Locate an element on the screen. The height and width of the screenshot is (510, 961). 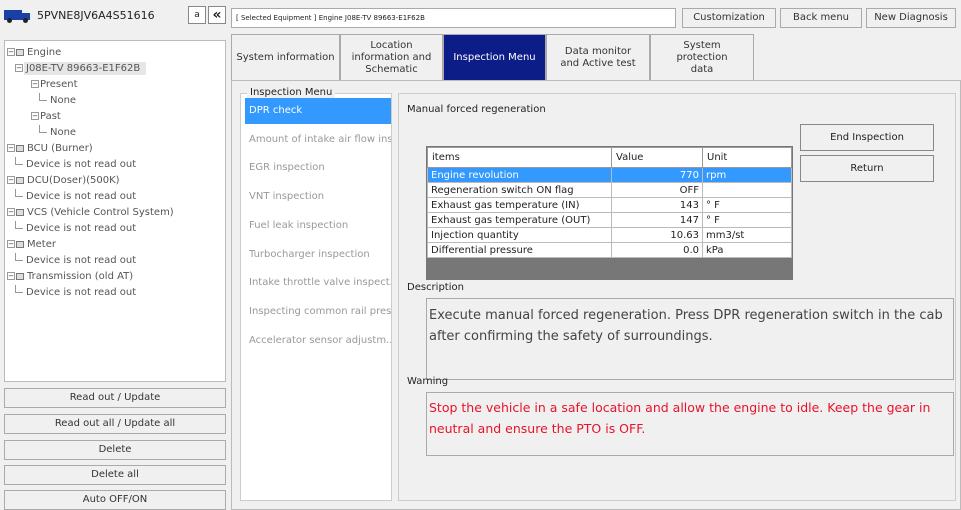
description-label: Description is located at coordinates (435, 287).